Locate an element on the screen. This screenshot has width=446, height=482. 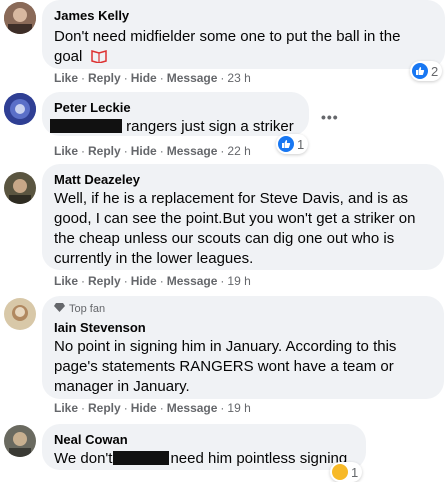
top-fan-badge: Top fan is located at coordinates (243, 309).